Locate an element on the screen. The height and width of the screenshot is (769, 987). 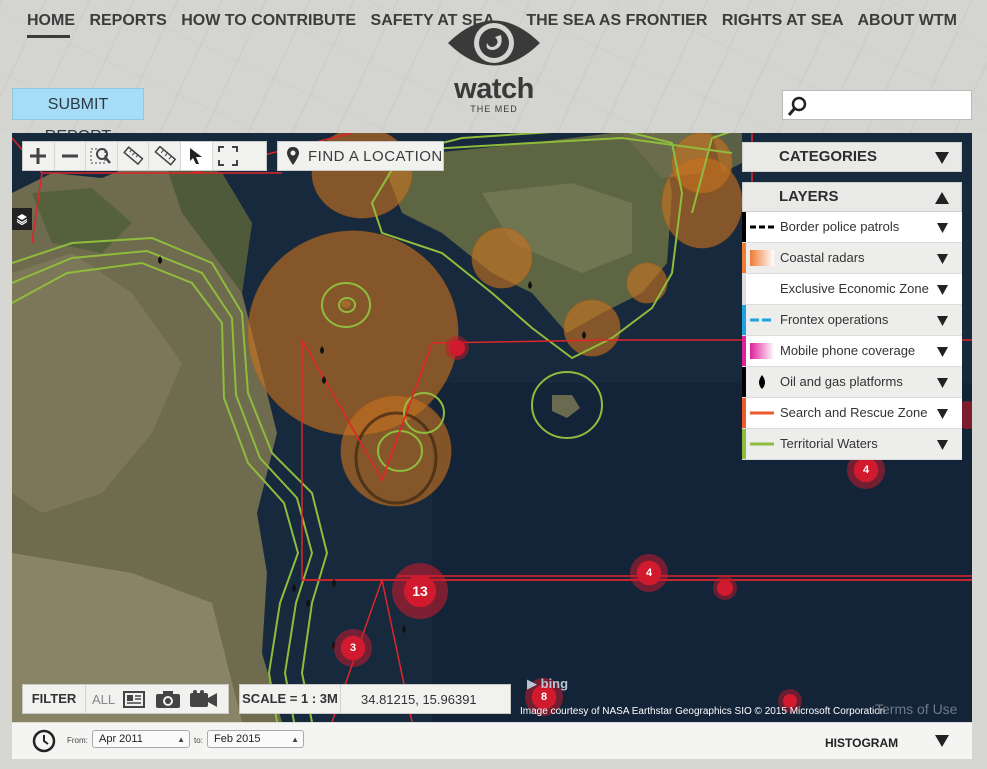
filter-bar: FILTER ALL is located at coordinates (125, 699).